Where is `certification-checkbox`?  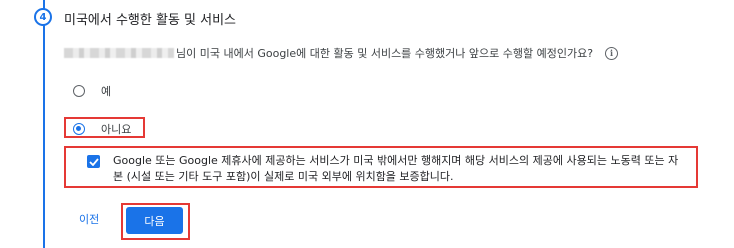 certification-checkbox is located at coordinates (93, 161).